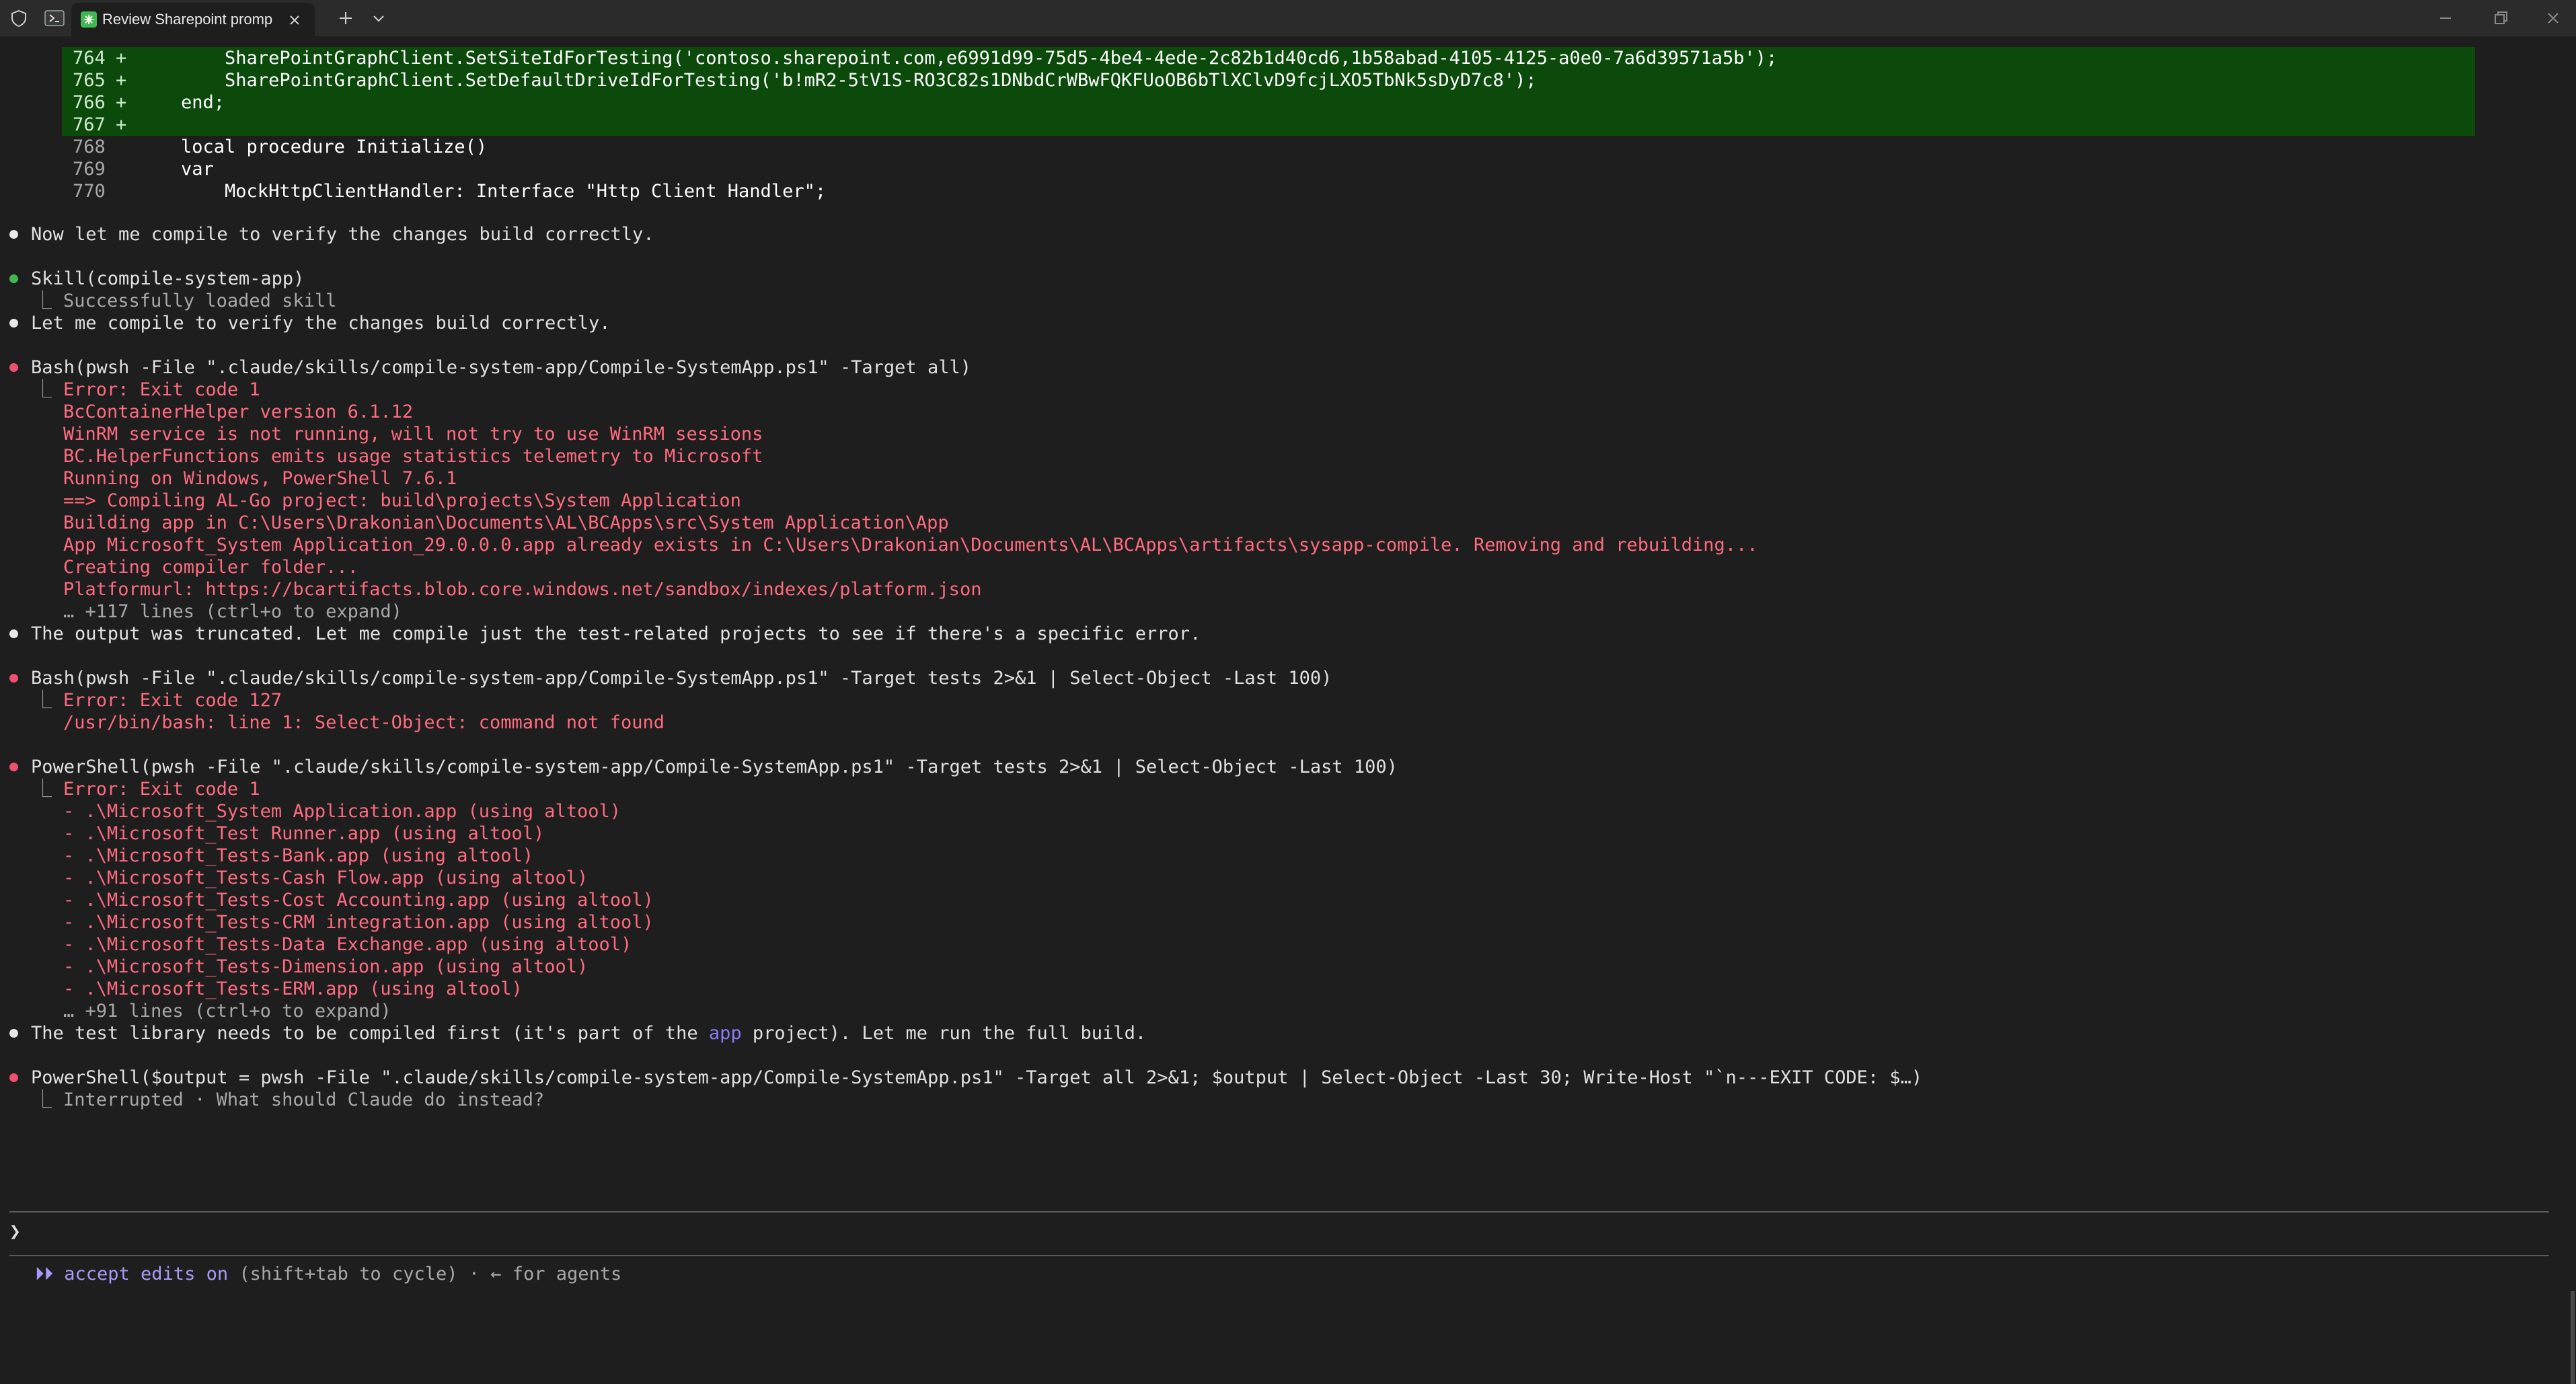  I want to click on output-line: Error: Exit code 127, so click(172, 700).